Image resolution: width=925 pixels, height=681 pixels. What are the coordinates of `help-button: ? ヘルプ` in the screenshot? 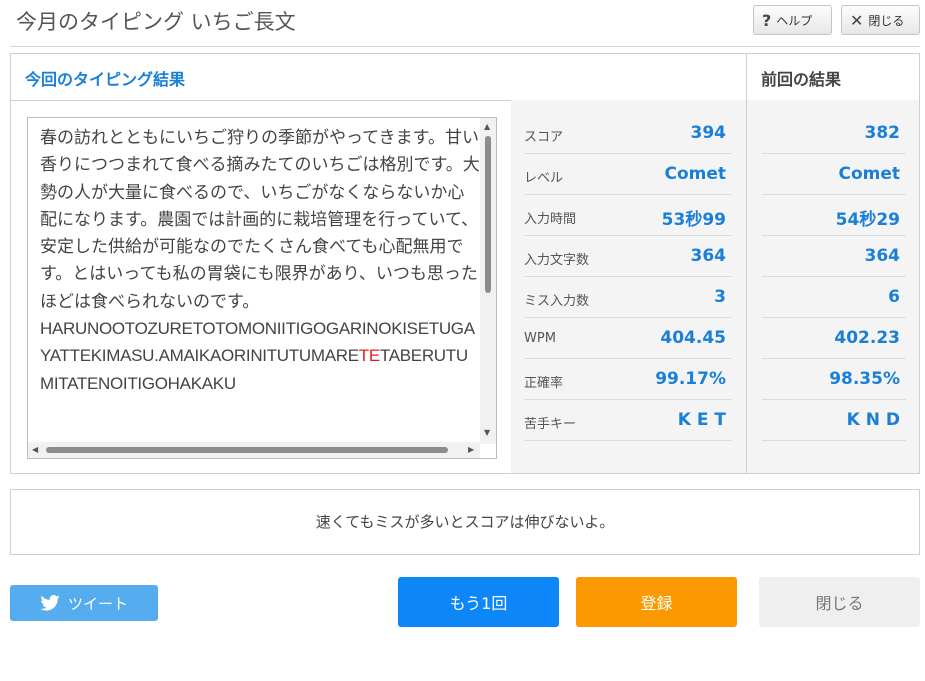 It's located at (792, 20).